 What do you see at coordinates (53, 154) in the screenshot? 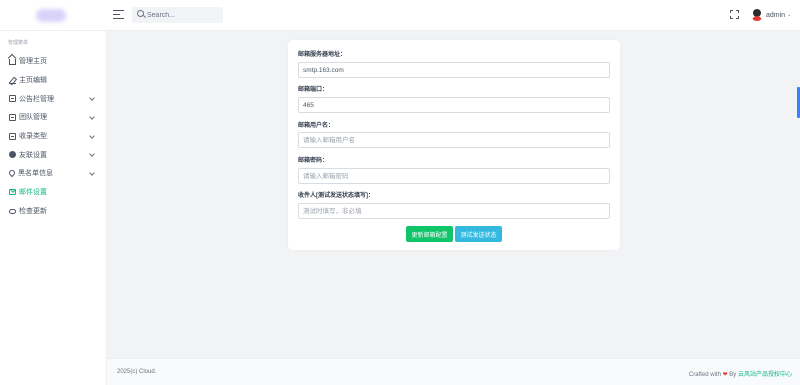
I see `sidebar-item-links: 友联设置` at bounding box center [53, 154].